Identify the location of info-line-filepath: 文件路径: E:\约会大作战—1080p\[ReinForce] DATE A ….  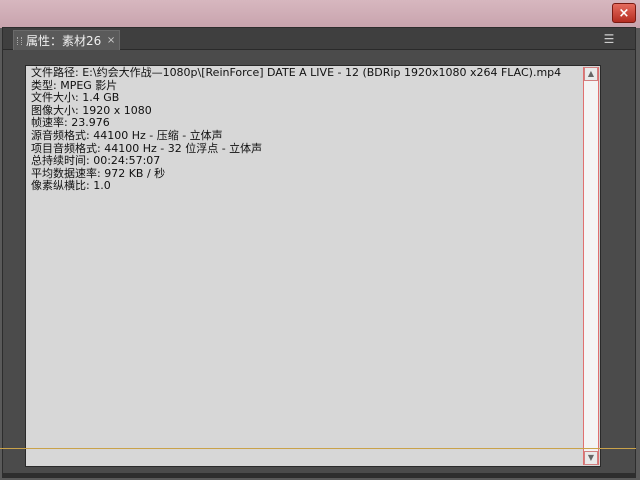
(296, 72).